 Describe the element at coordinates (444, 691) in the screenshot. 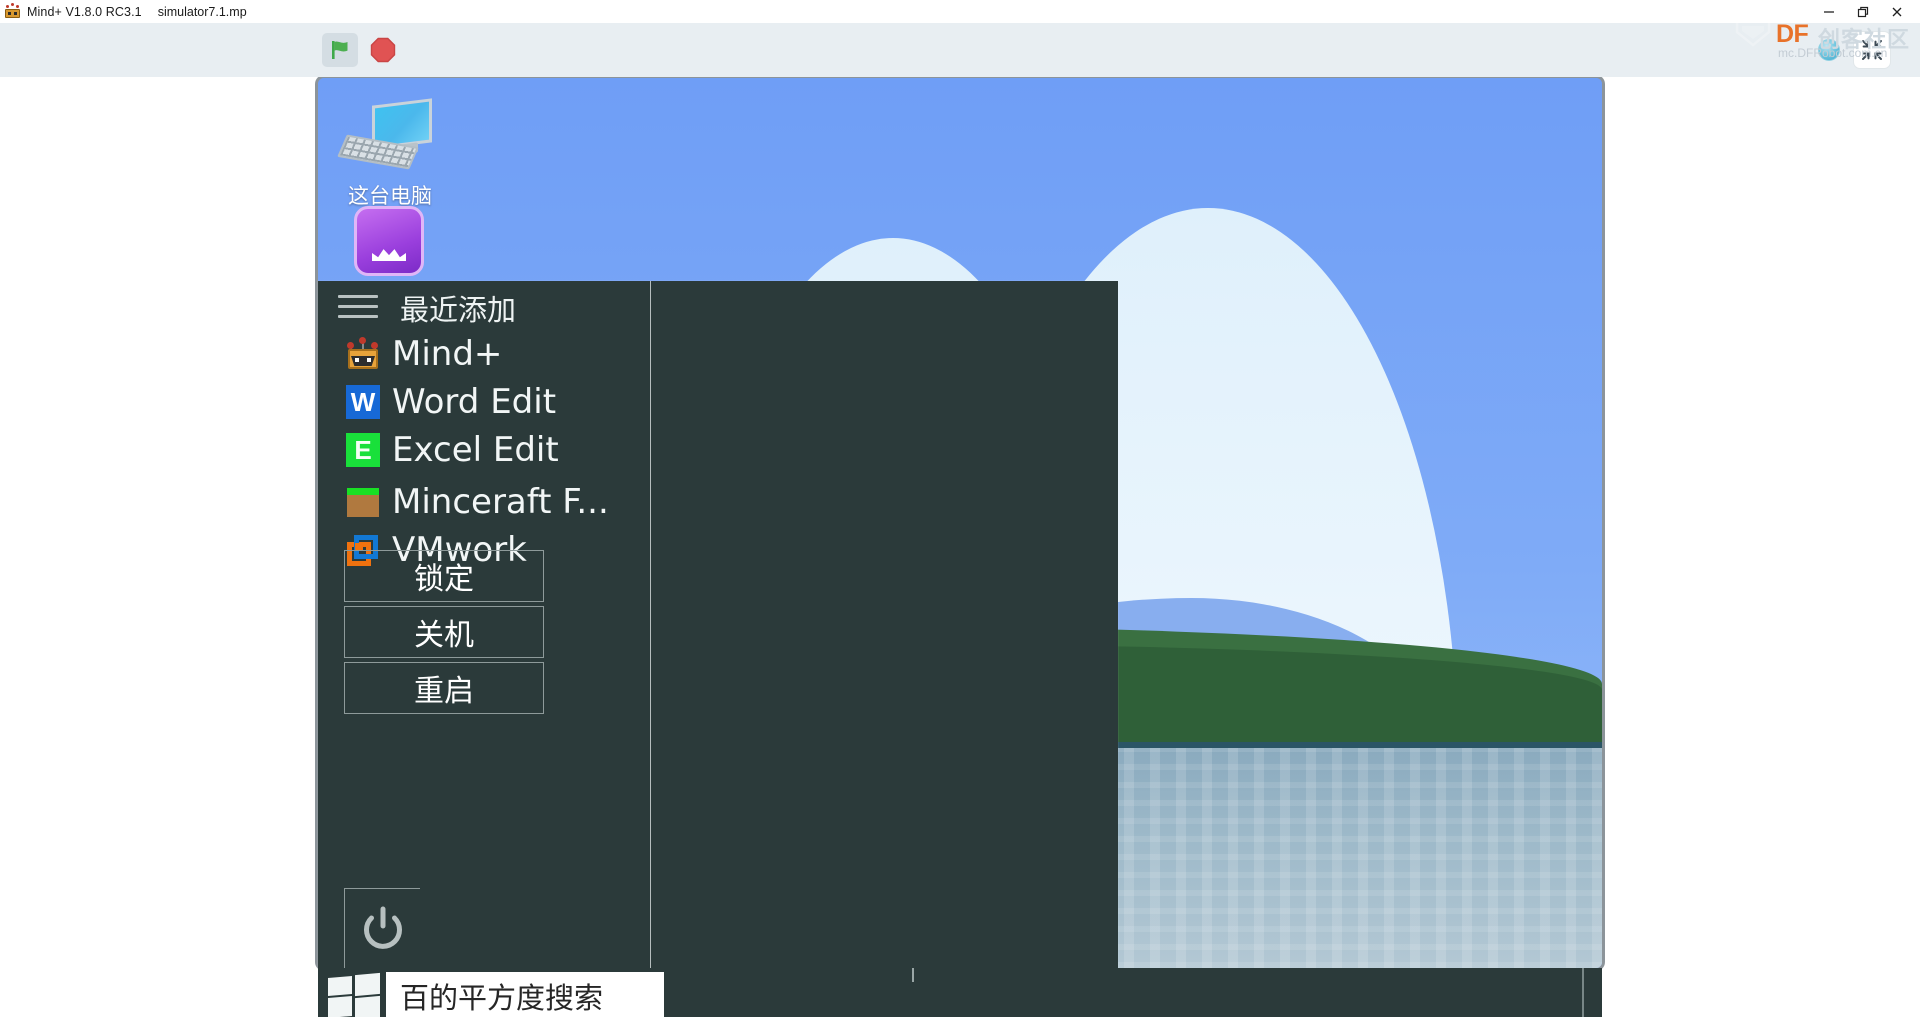

I see `start-menu-button-label: 重启` at that location.